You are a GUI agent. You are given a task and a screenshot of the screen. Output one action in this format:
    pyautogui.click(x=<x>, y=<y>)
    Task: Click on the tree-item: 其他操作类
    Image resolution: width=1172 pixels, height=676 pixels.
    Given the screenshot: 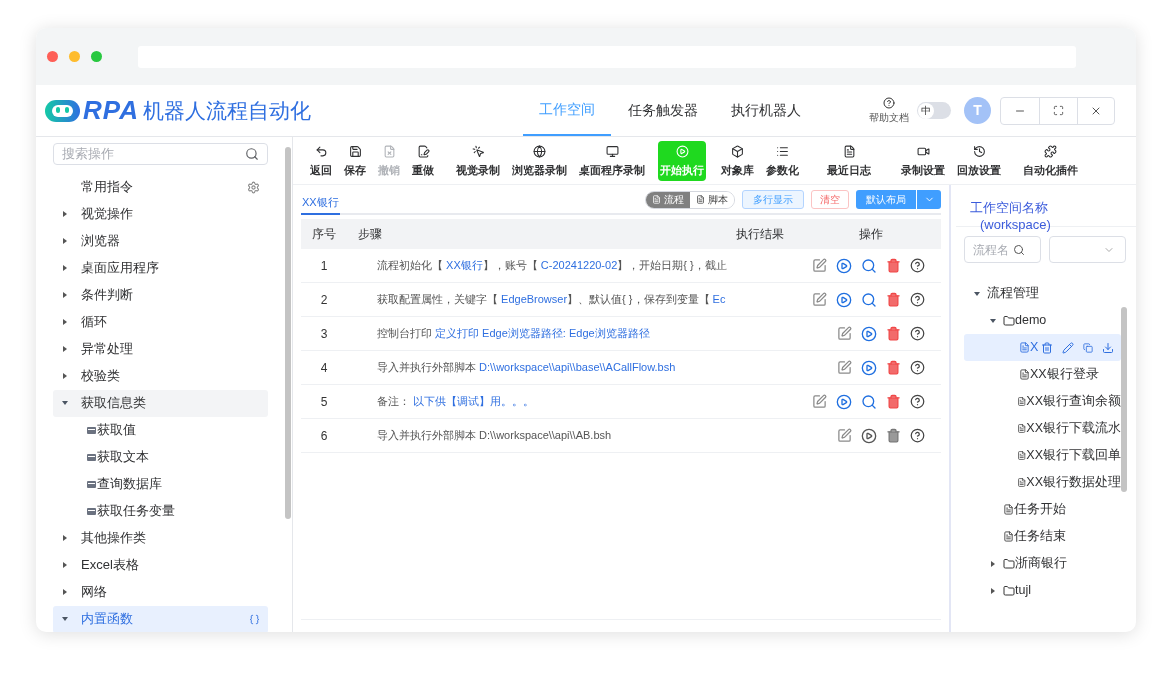 What is the action you would take?
    pyautogui.click(x=160, y=538)
    